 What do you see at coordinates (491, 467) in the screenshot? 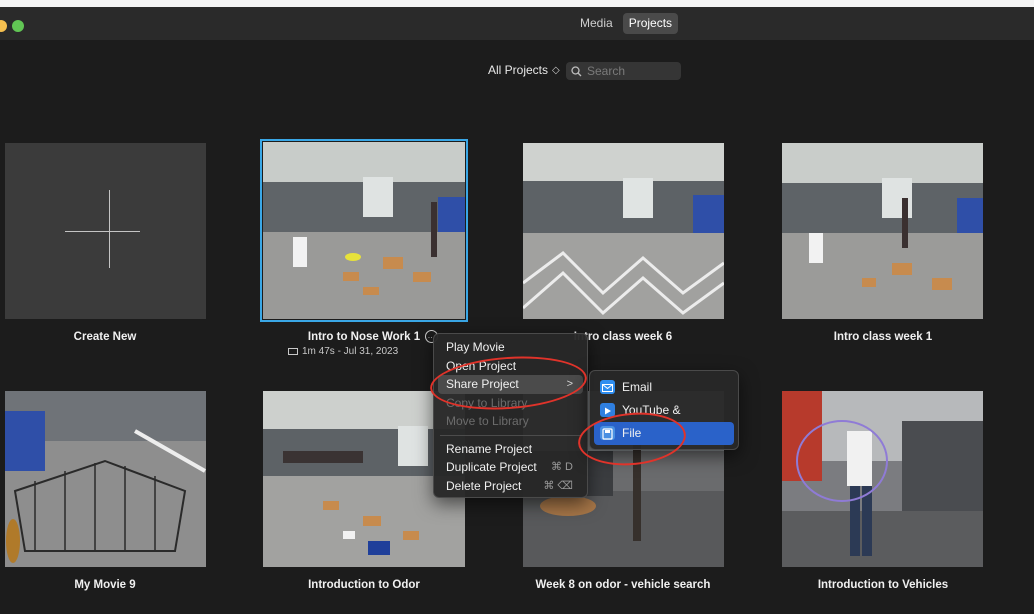
I see `menu-item-label: Duplicate Project` at bounding box center [491, 467].